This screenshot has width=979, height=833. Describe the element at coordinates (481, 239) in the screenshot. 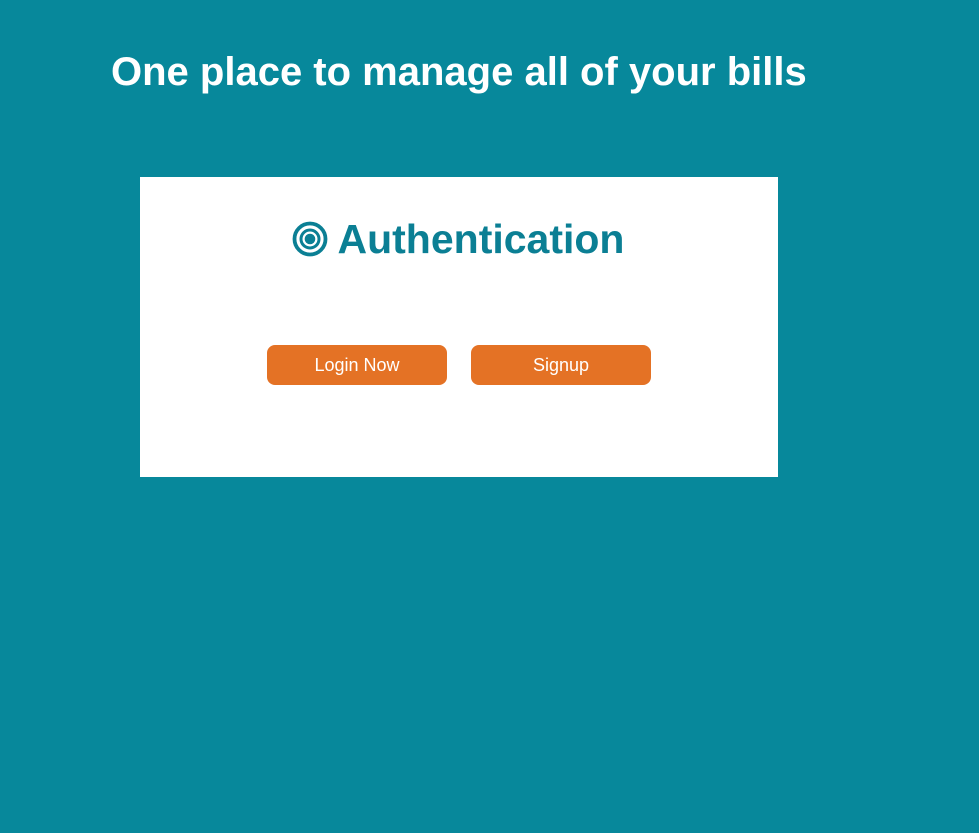

I see `authentication-title: Authentication` at that location.